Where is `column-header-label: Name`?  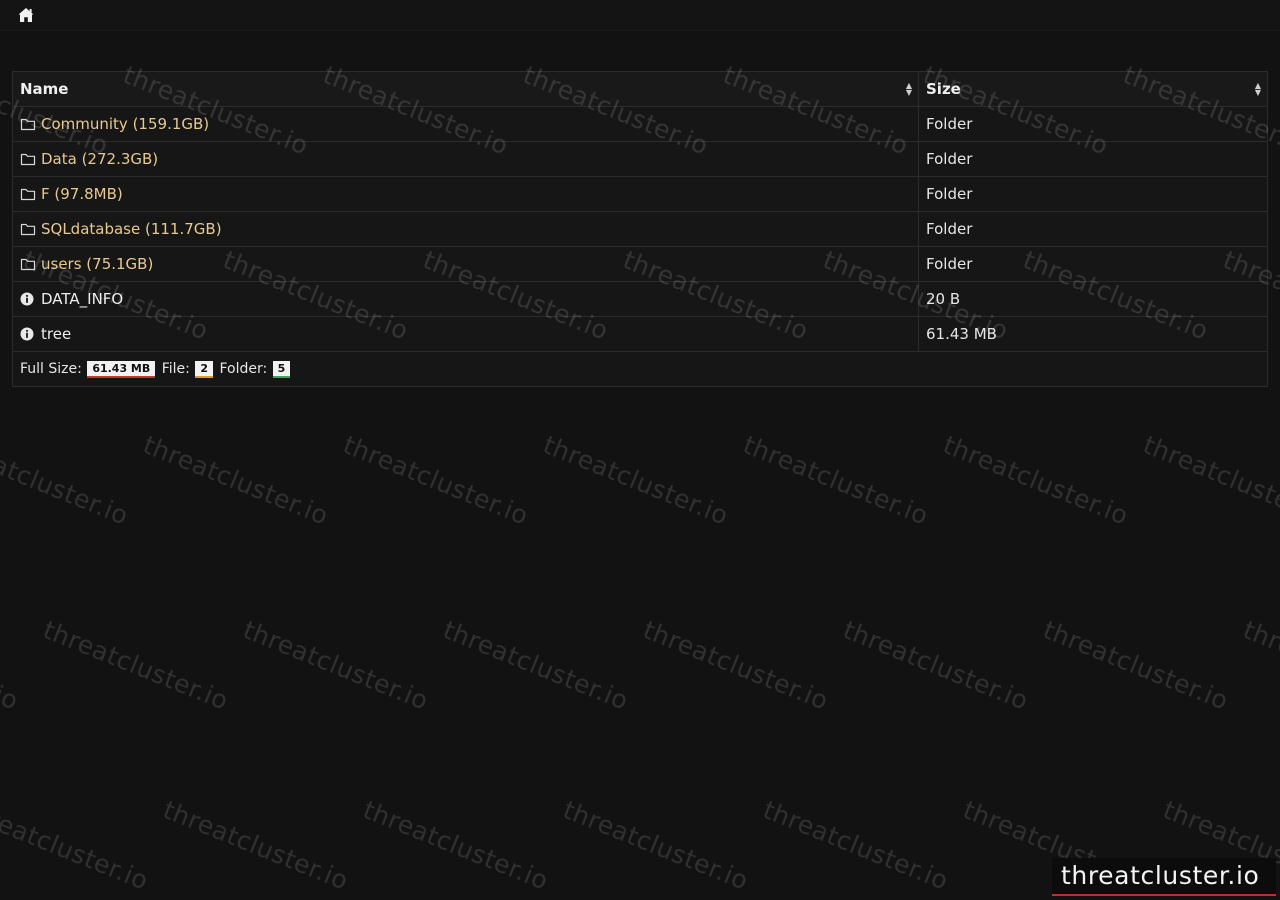 column-header-label: Name is located at coordinates (44, 89).